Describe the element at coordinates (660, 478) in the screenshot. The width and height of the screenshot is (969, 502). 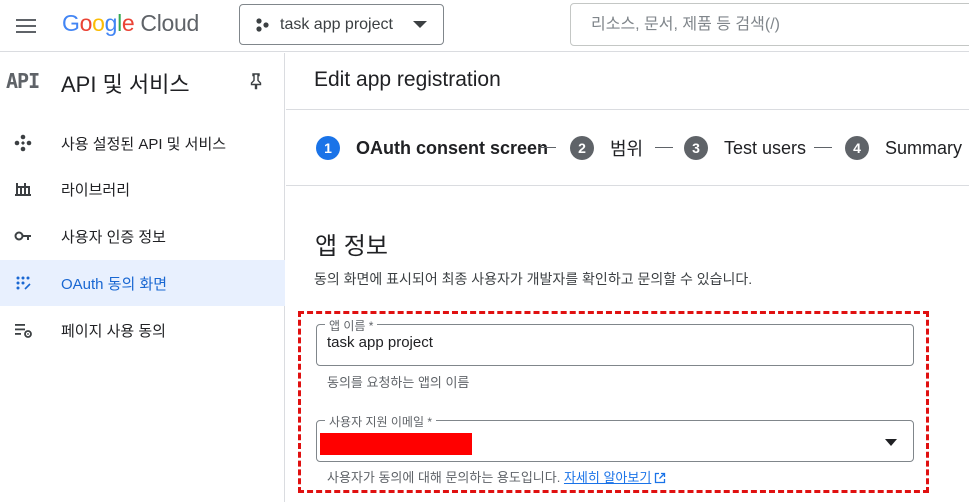
I see `external-link-icon` at that location.